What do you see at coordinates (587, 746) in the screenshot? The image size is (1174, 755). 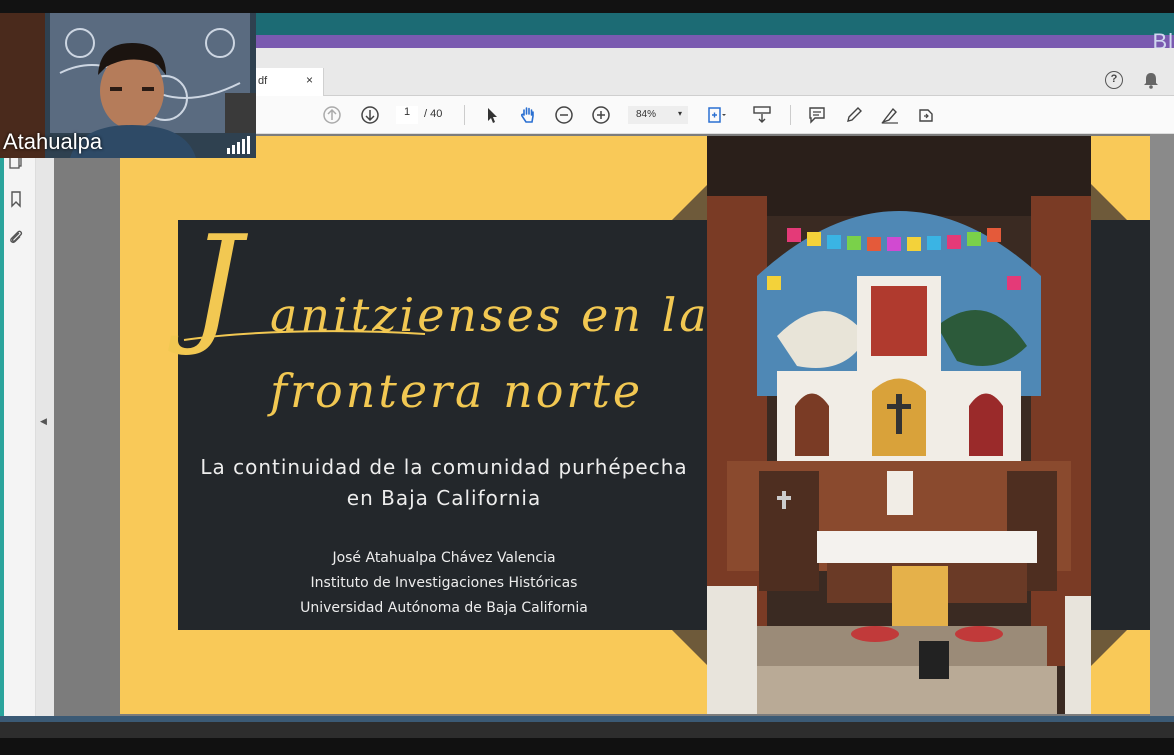 I see `bottom-black-bar` at bounding box center [587, 746].